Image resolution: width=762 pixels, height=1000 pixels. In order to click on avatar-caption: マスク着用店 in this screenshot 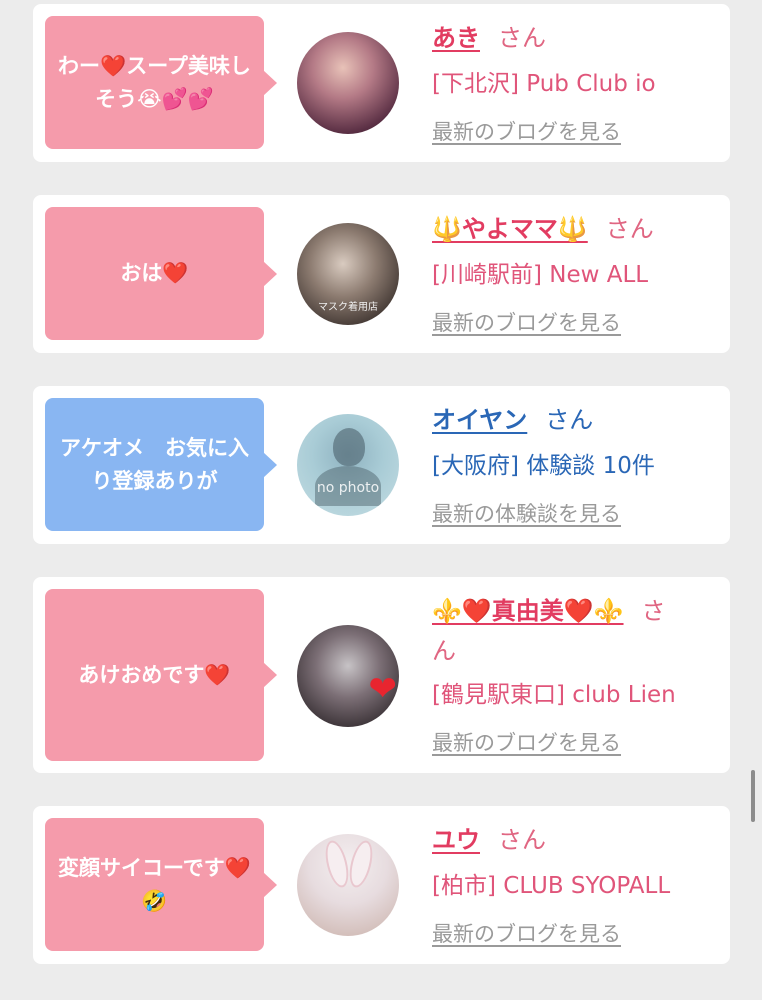, I will do `click(348, 307)`.